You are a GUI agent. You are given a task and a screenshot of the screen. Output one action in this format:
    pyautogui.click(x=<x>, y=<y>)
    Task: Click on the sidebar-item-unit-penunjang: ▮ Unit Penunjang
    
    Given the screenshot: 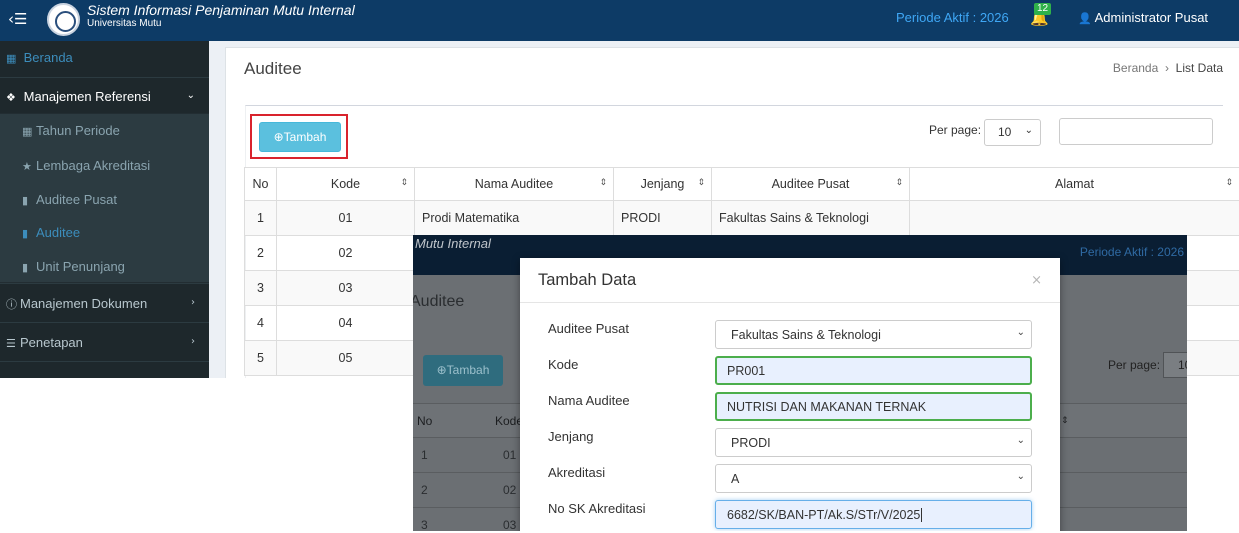 What is the action you would take?
    pyautogui.click(x=104, y=266)
    